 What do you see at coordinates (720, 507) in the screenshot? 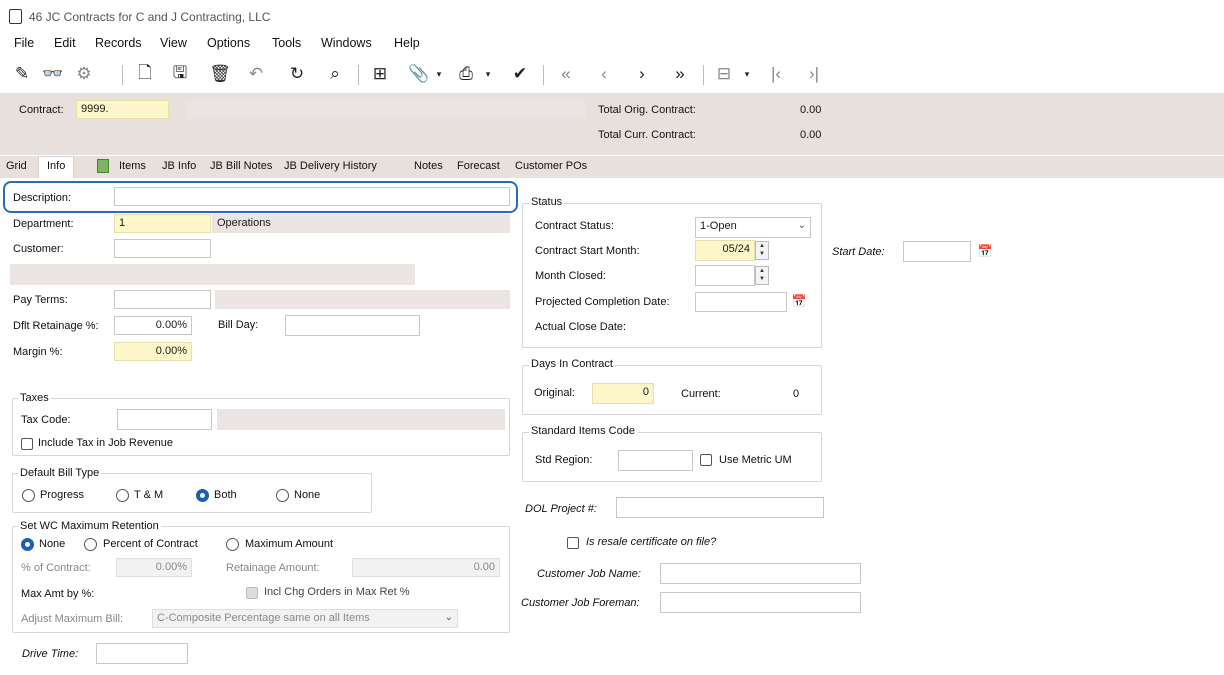
I see `dol-project-field` at bounding box center [720, 507].